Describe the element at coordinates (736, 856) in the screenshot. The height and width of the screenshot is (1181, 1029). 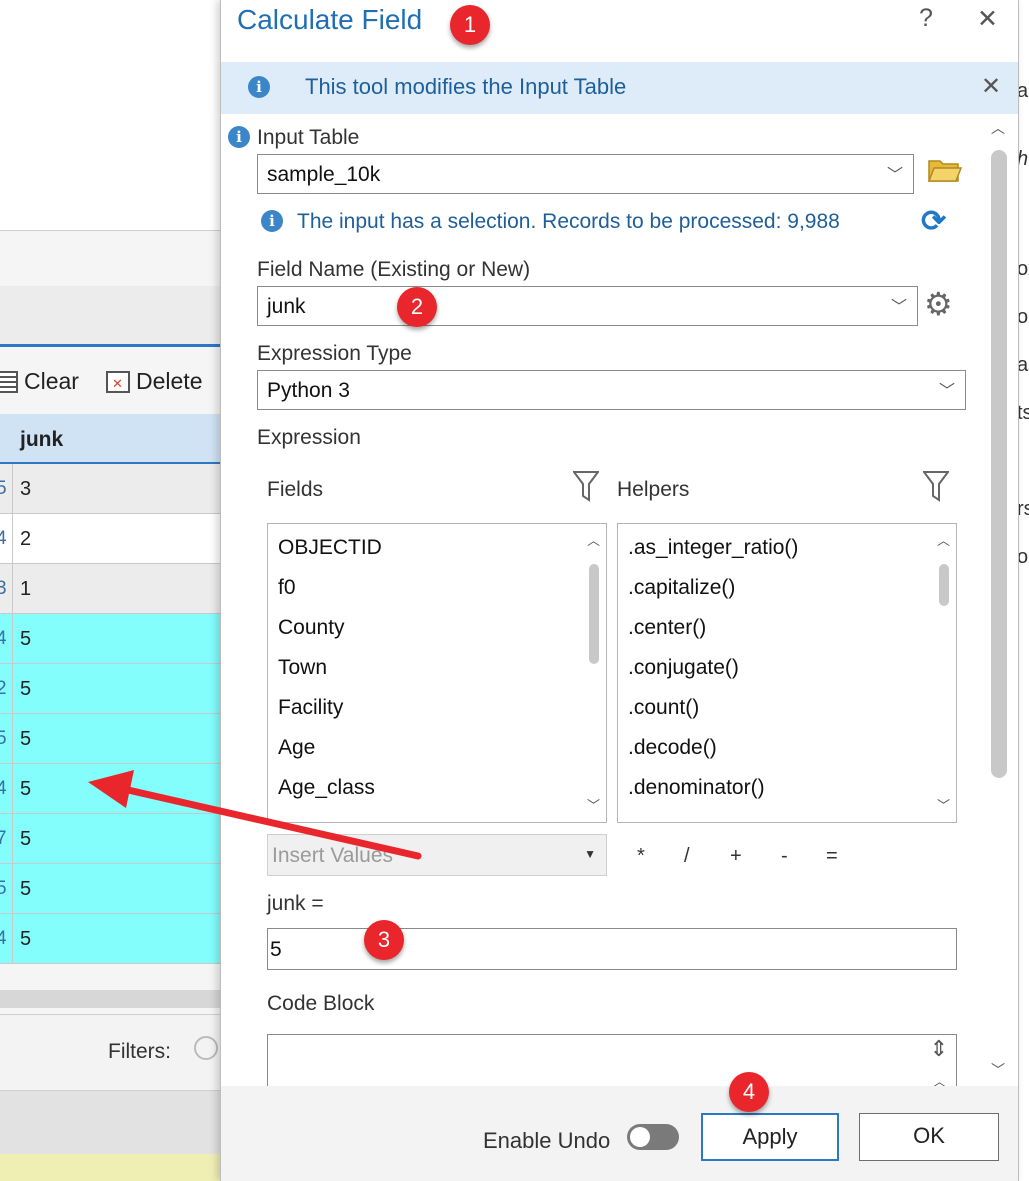
I see `operator-add-button: +` at that location.